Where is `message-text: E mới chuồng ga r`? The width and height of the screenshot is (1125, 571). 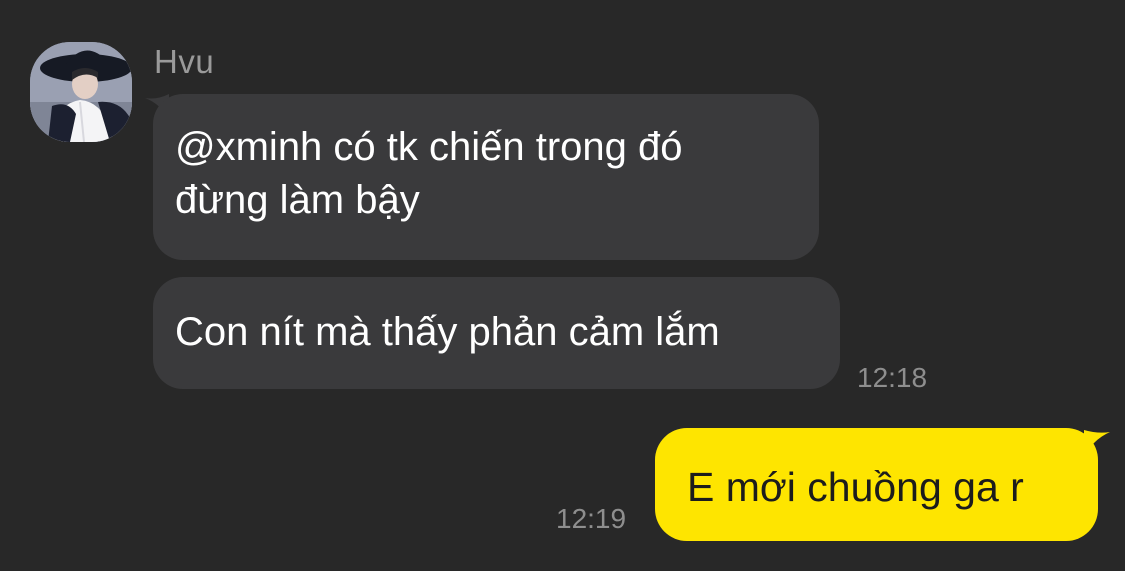
message-text: E mới chuồng ga r is located at coordinates (855, 487).